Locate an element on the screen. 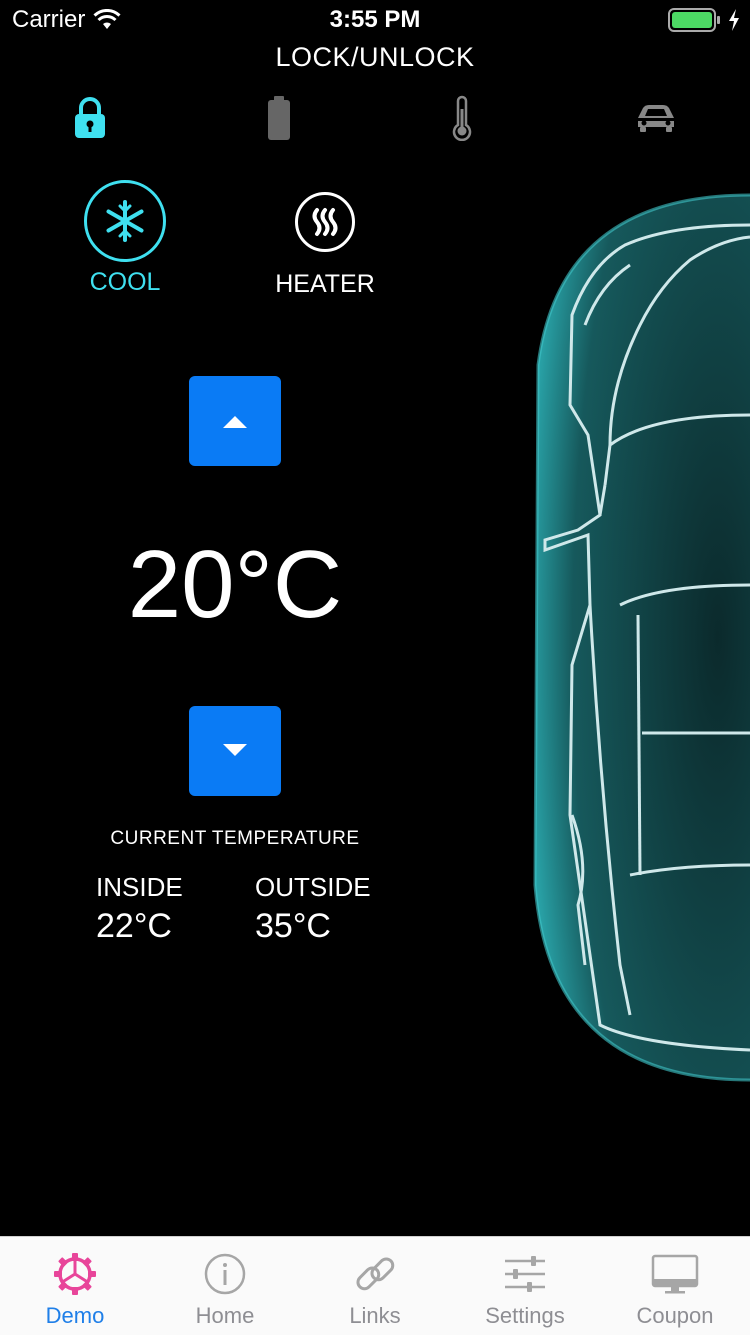  cool-mode-button: COOL is located at coordinates (125, 238).